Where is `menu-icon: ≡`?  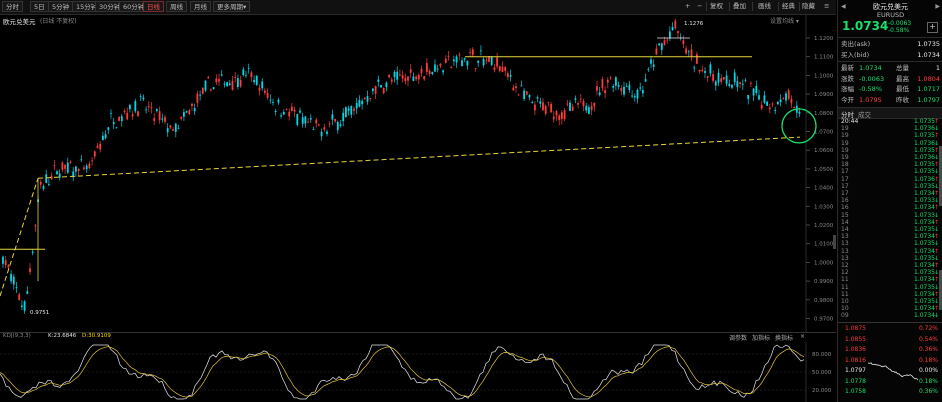
menu-icon: ≡ is located at coordinates (826, 6).